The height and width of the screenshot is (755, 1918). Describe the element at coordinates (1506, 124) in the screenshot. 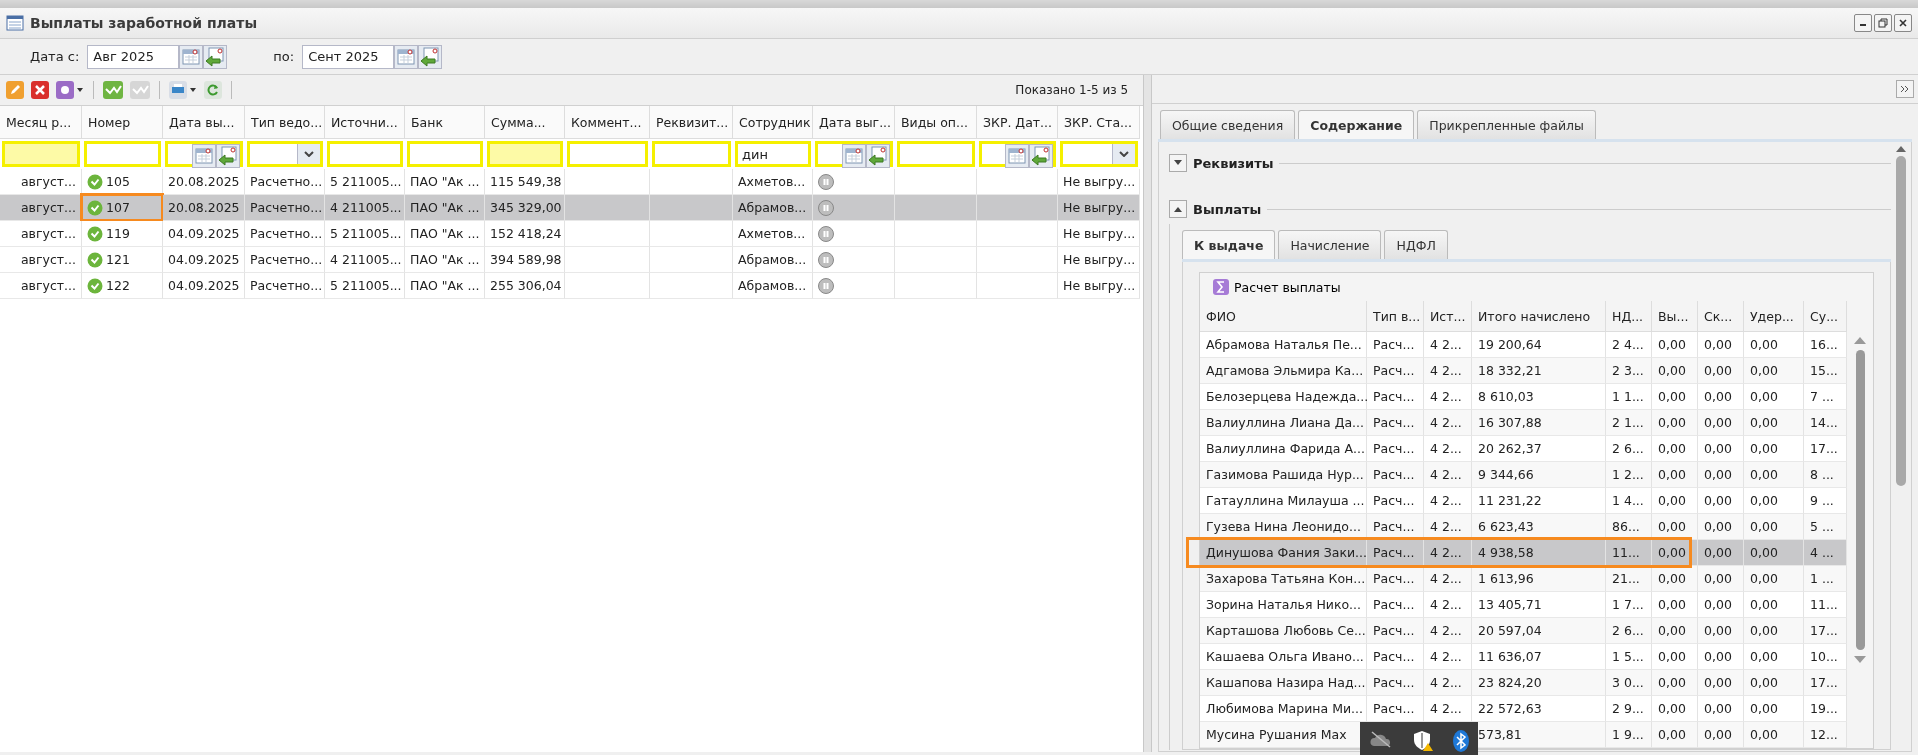

I see `tab: Прикрепленные файлы` at that location.